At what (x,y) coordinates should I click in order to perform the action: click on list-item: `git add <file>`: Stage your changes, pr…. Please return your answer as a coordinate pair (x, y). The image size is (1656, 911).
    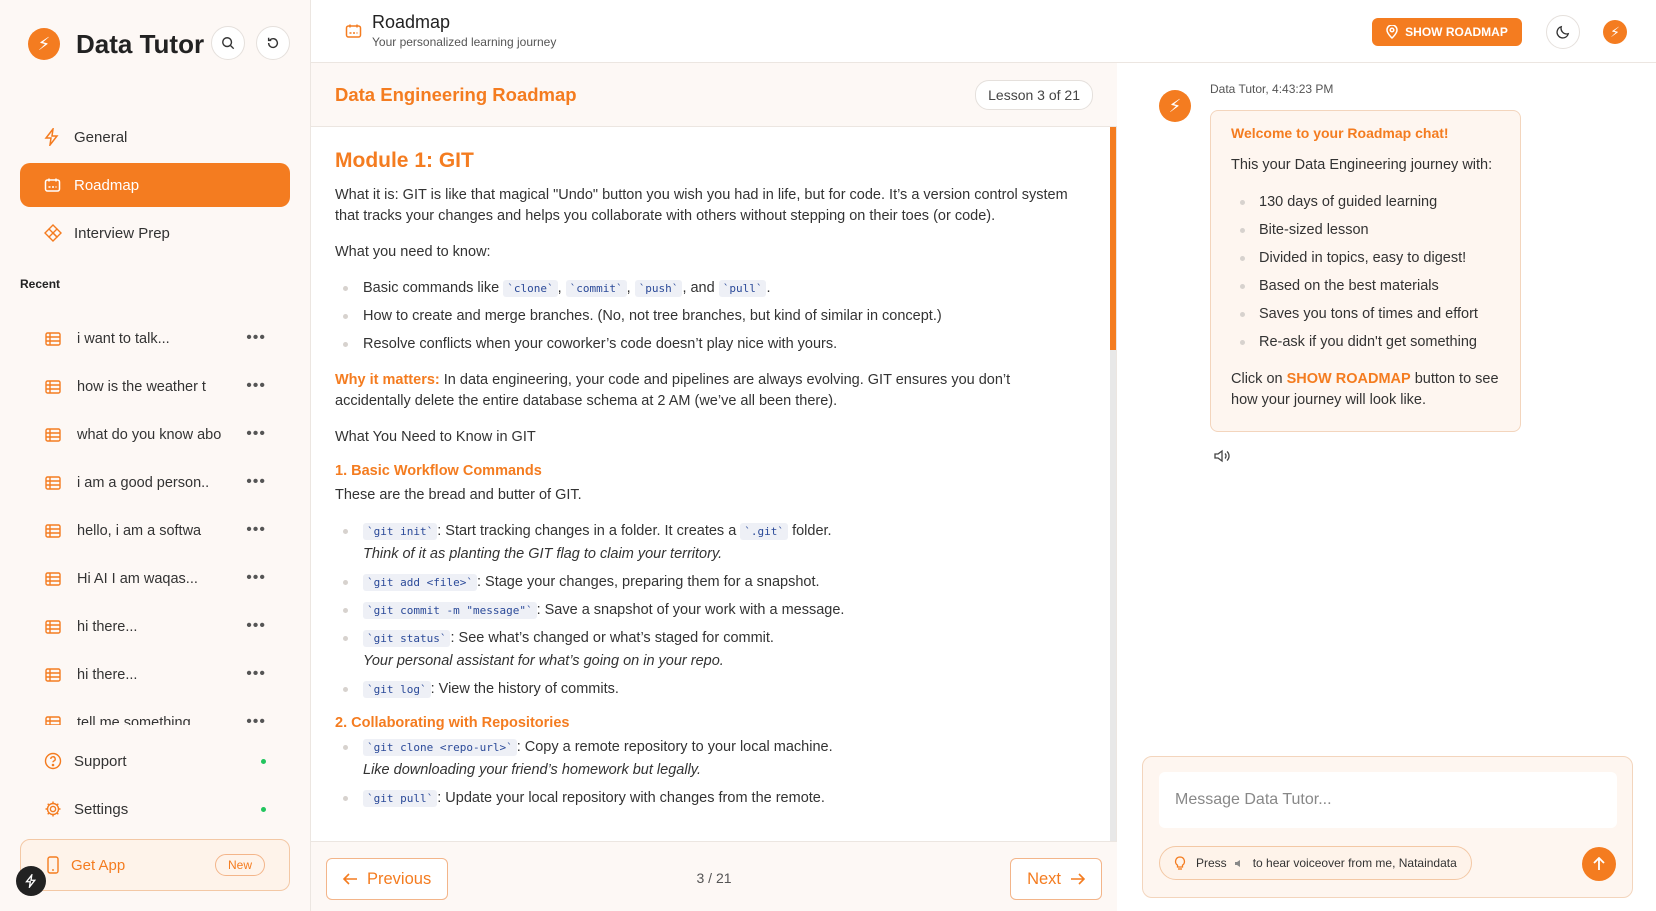
    Looking at the image, I should click on (704, 582).